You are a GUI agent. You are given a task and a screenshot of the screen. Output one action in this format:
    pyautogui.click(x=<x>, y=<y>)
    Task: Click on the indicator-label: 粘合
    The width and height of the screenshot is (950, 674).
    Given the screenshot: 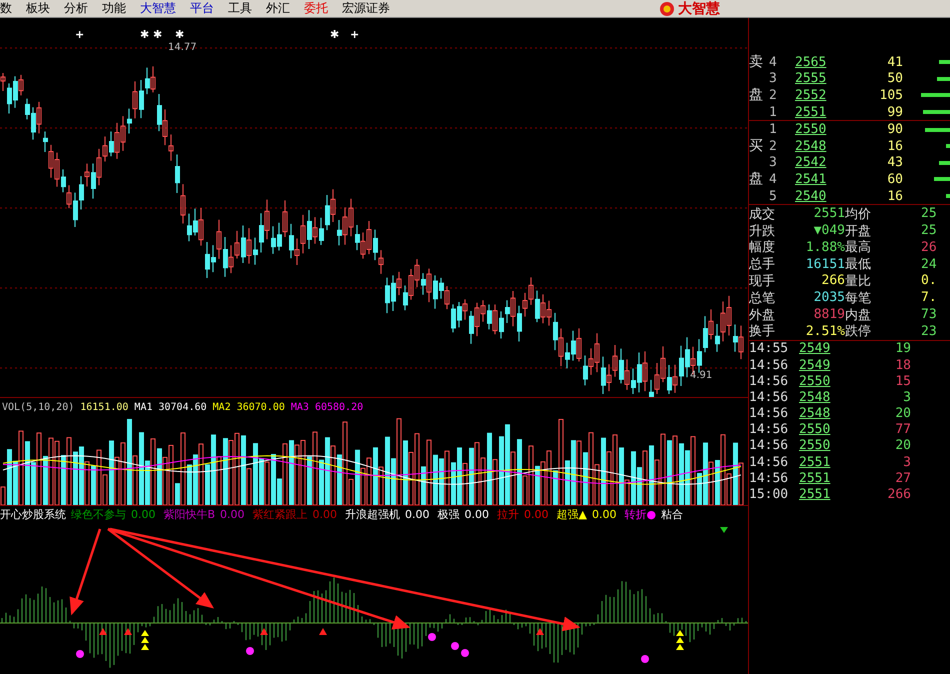 What is the action you would take?
    pyautogui.click(x=672, y=514)
    